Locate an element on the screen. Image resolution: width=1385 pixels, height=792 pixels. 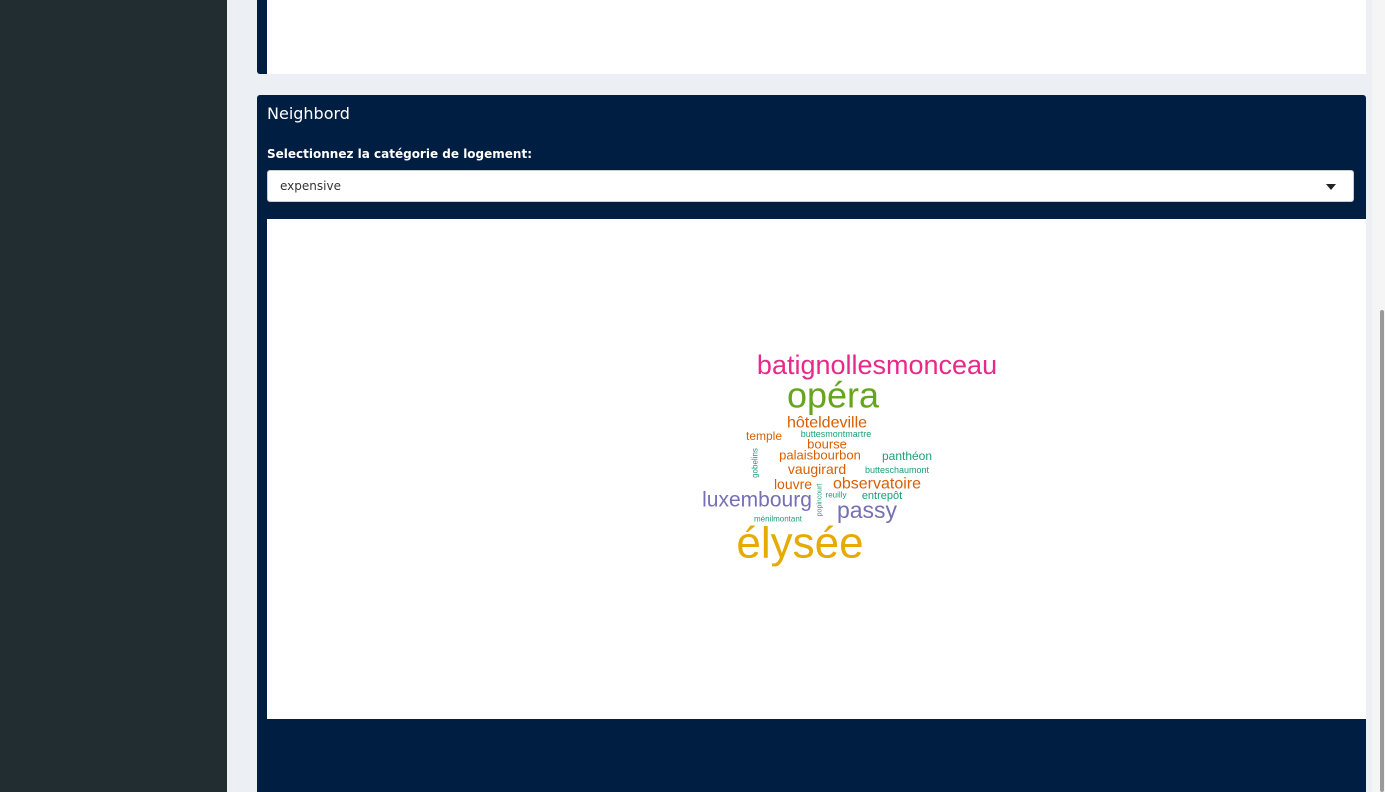
previous-box-body is located at coordinates (816, 37).